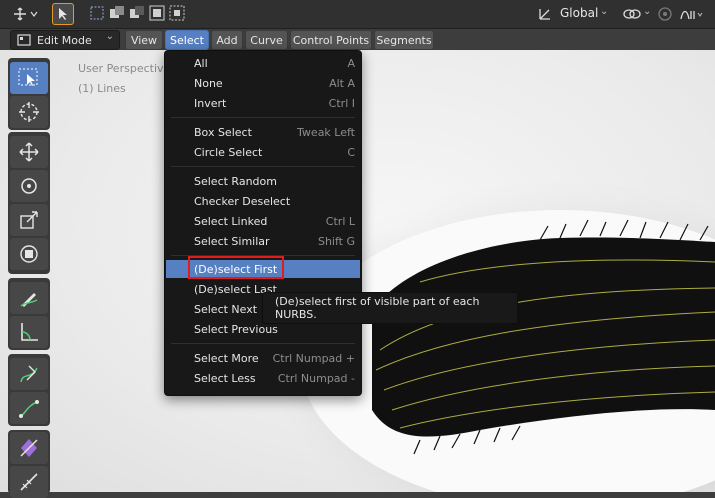  I want to click on tool-move, so click(29, 152).